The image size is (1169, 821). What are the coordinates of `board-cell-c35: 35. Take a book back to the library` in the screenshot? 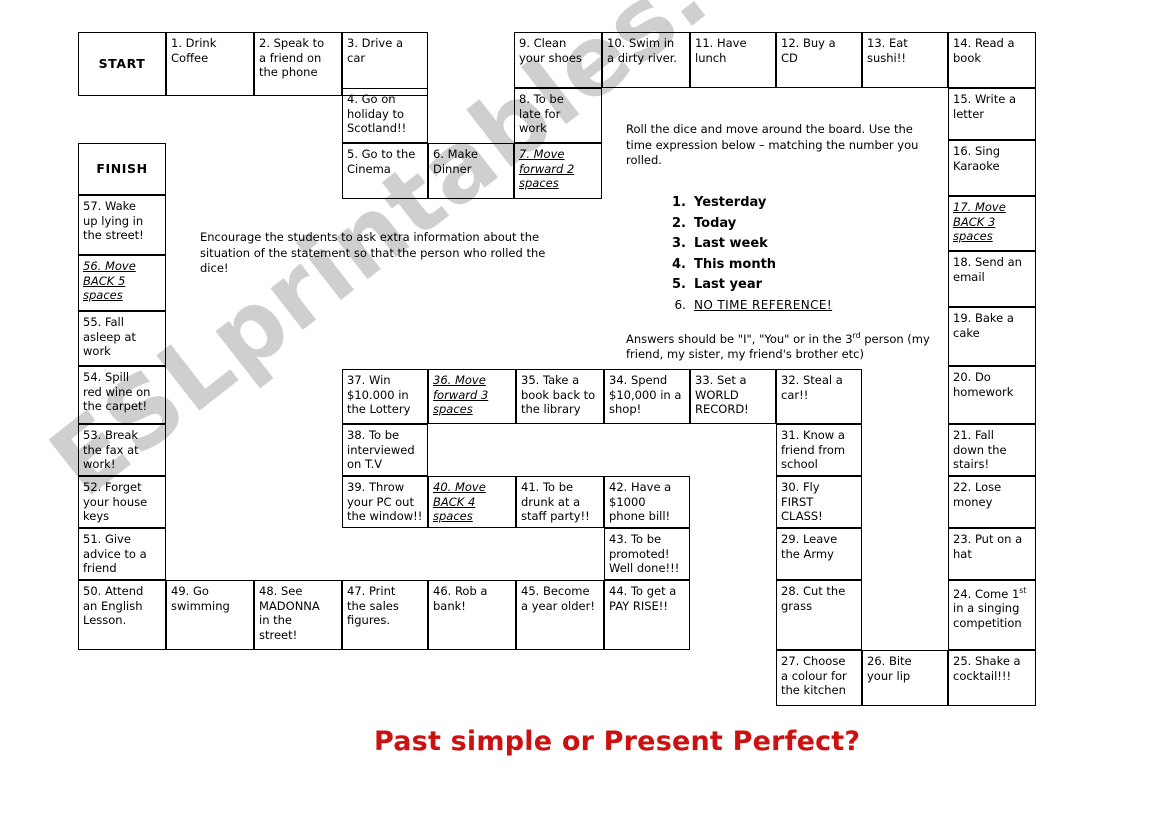 It's located at (560, 396).